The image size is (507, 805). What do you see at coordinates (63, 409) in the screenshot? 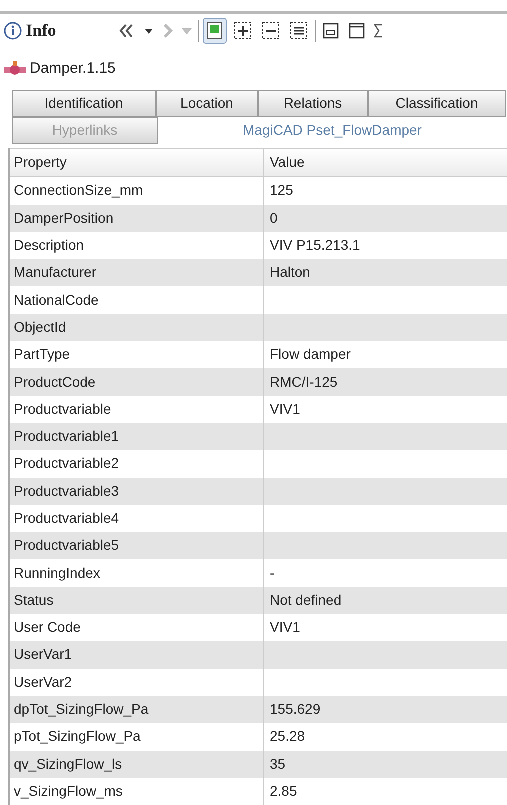
I see `table-cell-text: Productvariable` at bounding box center [63, 409].